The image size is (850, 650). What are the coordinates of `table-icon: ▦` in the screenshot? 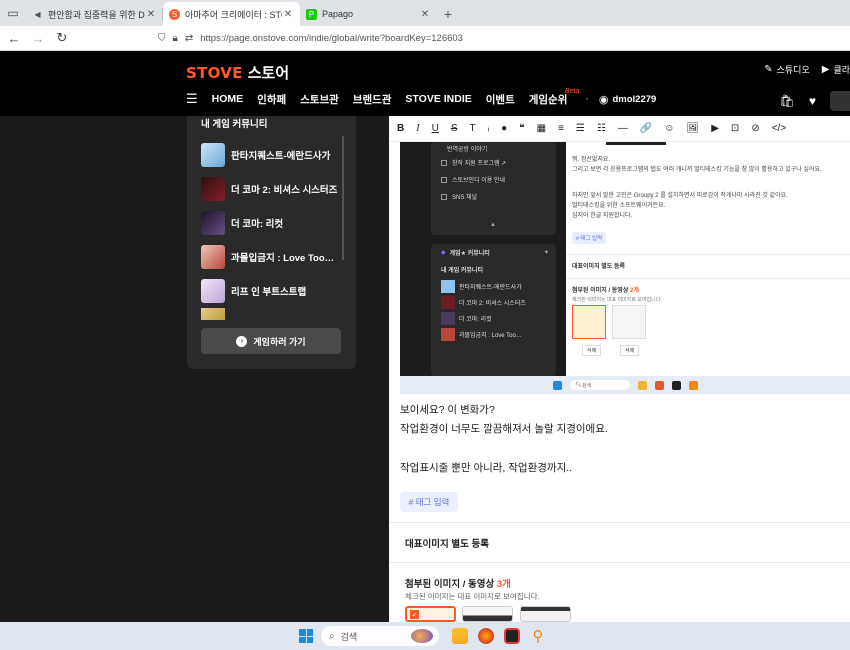 It's located at (541, 128).